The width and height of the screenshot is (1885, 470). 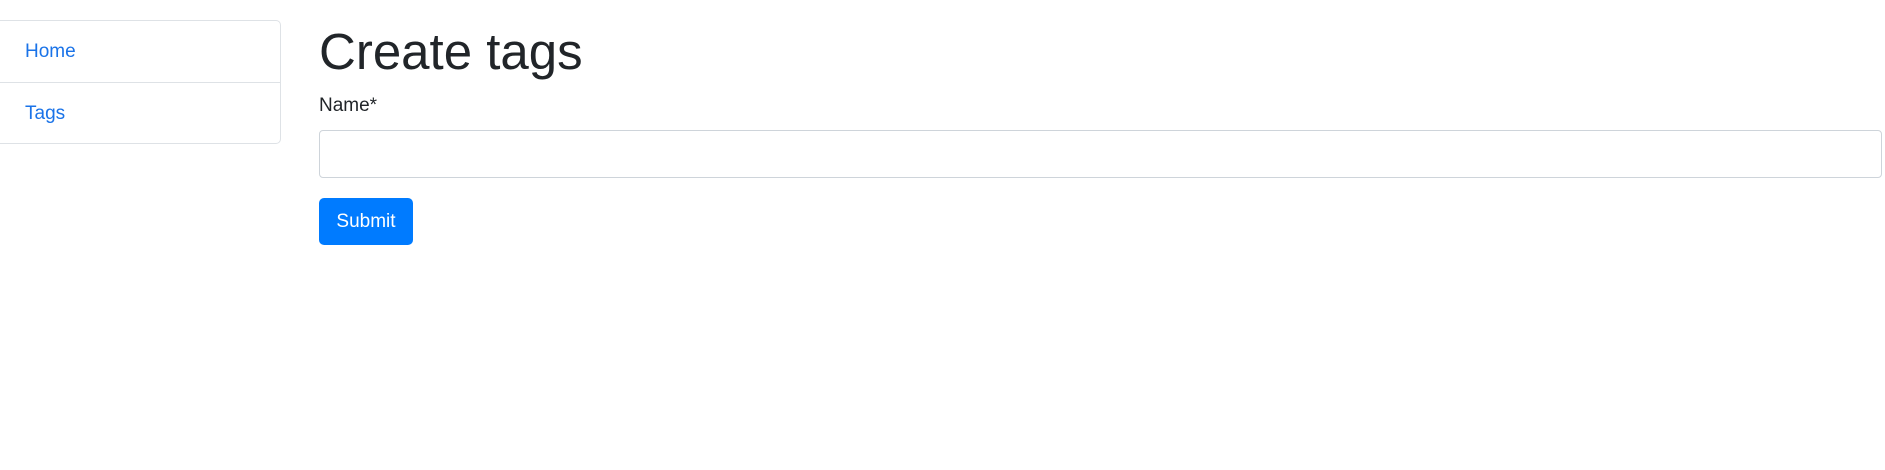 What do you see at coordinates (348, 105) in the screenshot?
I see `name-label: Name*` at bounding box center [348, 105].